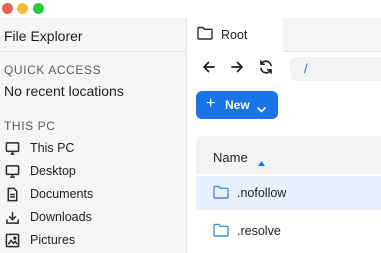  What do you see at coordinates (230, 157) in the screenshot?
I see `column-header-name: Name` at bounding box center [230, 157].